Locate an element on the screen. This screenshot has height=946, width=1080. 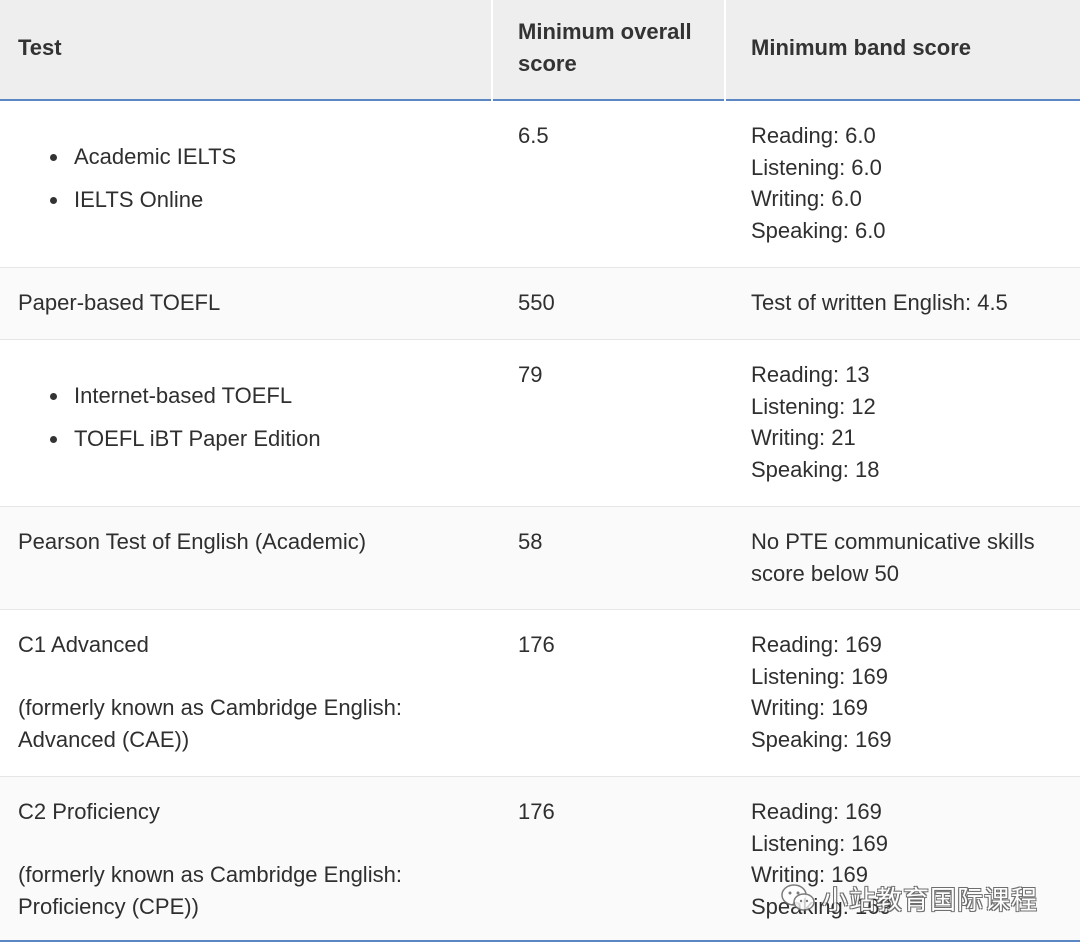
list-item: TOEFL iBT Paper Edition is located at coordinates (253, 444).